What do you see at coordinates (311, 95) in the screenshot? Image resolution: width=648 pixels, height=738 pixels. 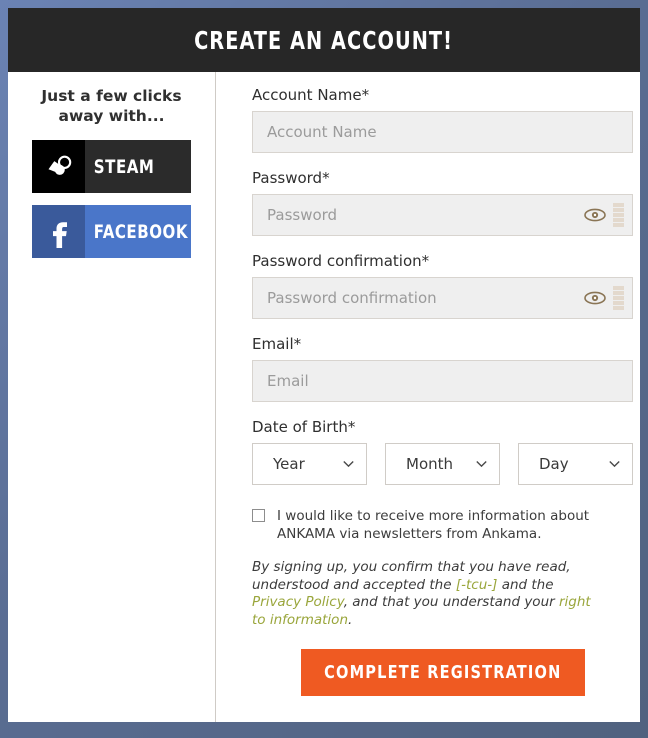 I see `account-name-label: Account Name*` at bounding box center [311, 95].